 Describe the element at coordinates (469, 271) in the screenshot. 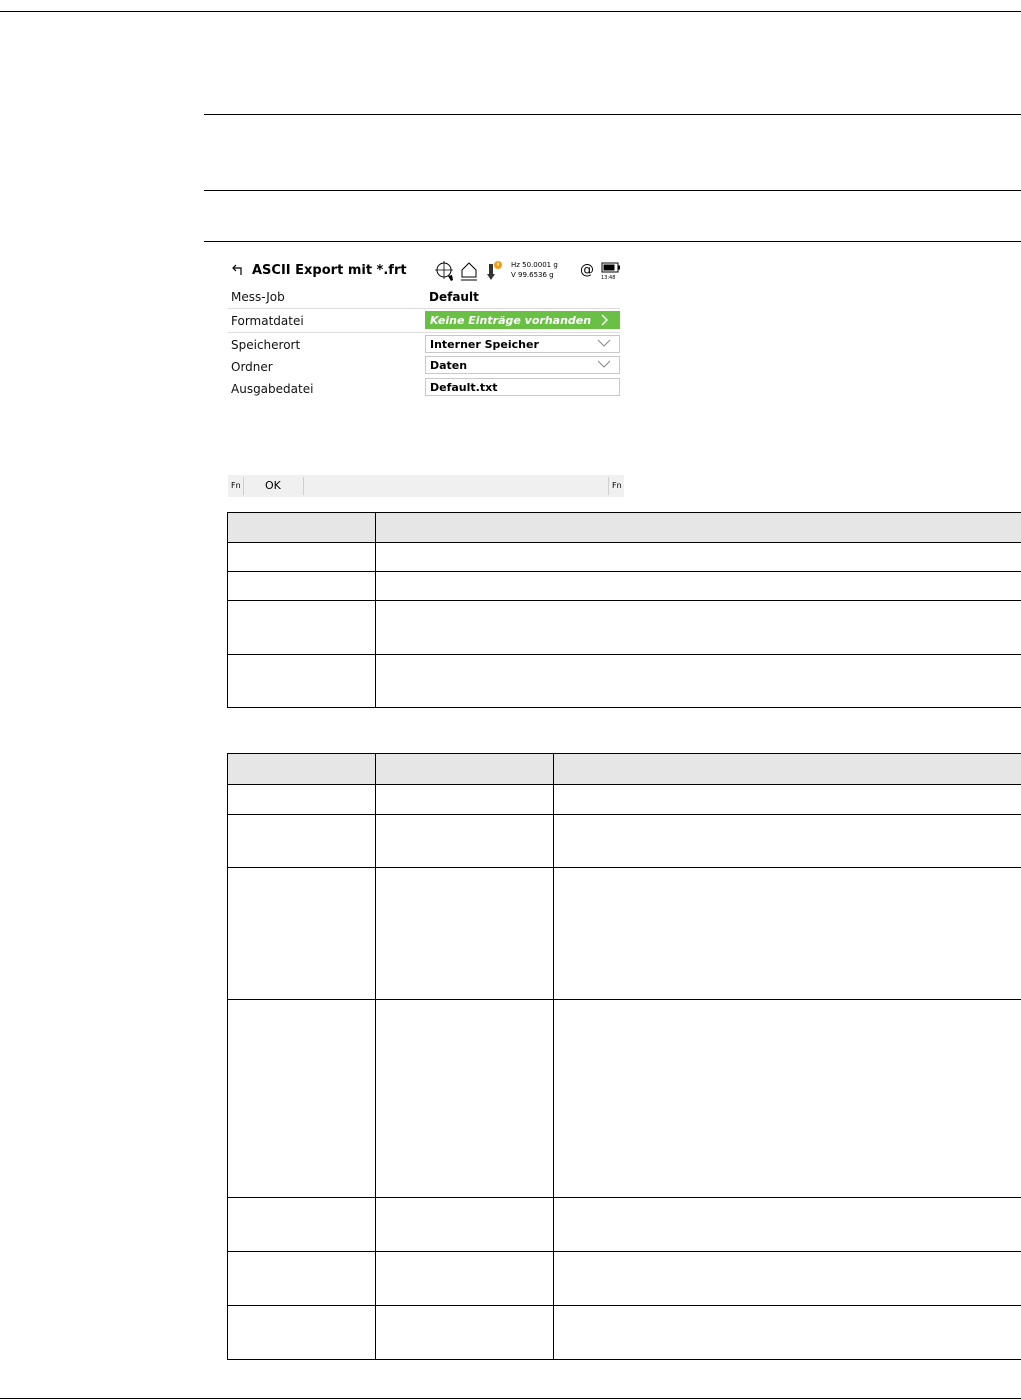

I see `home-station-icon` at that location.